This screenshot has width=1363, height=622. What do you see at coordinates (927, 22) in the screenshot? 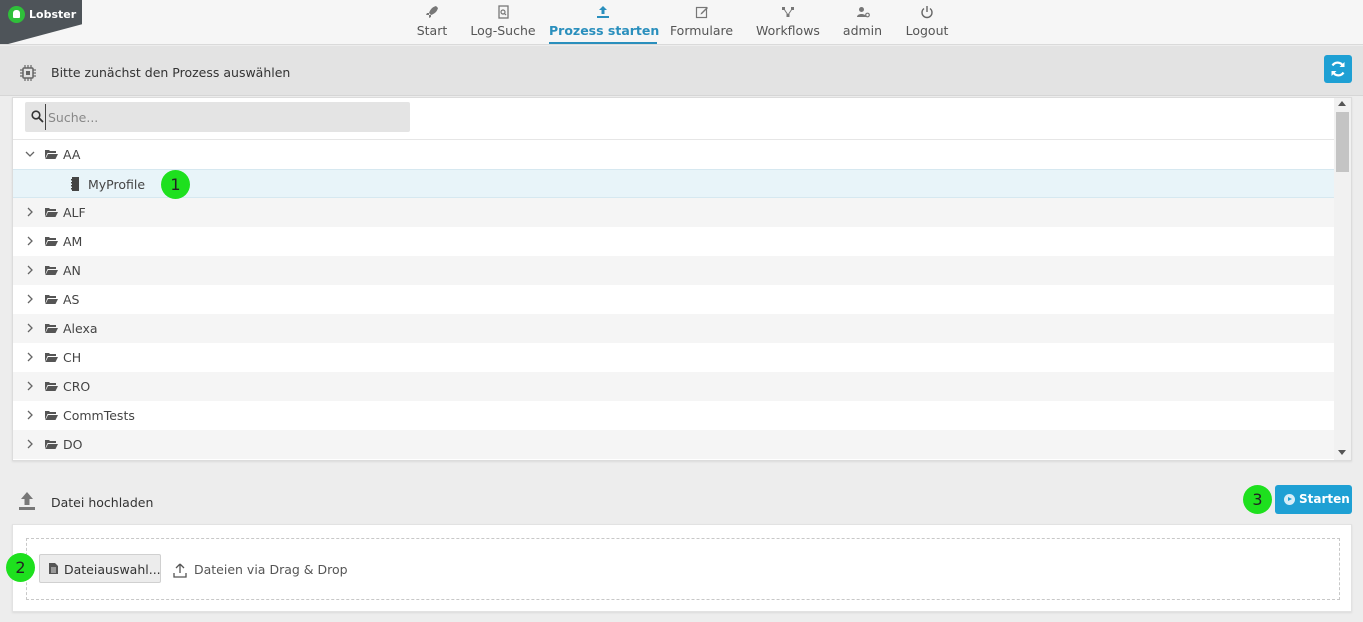
I see `nav-logout: Logout` at bounding box center [927, 22].